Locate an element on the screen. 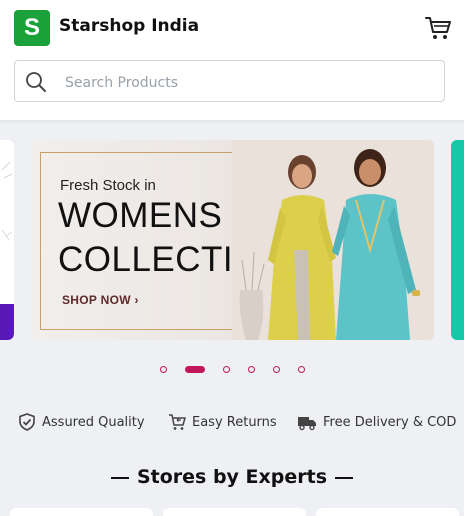 The image size is (464, 516). search-bar is located at coordinates (229, 81).